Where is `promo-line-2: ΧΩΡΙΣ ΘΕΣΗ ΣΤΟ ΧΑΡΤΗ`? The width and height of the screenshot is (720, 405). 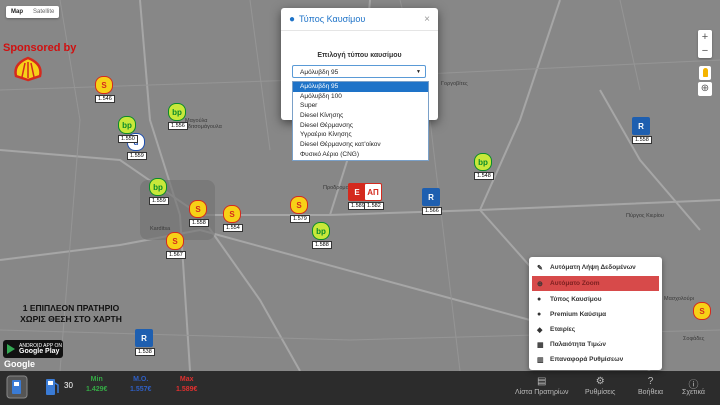 promo-line-2: ΧΩΡΙΣ ΘΕΣΗ ΣΤΟ ΧΑΡΤΗ is located at coordinates (71, 319).